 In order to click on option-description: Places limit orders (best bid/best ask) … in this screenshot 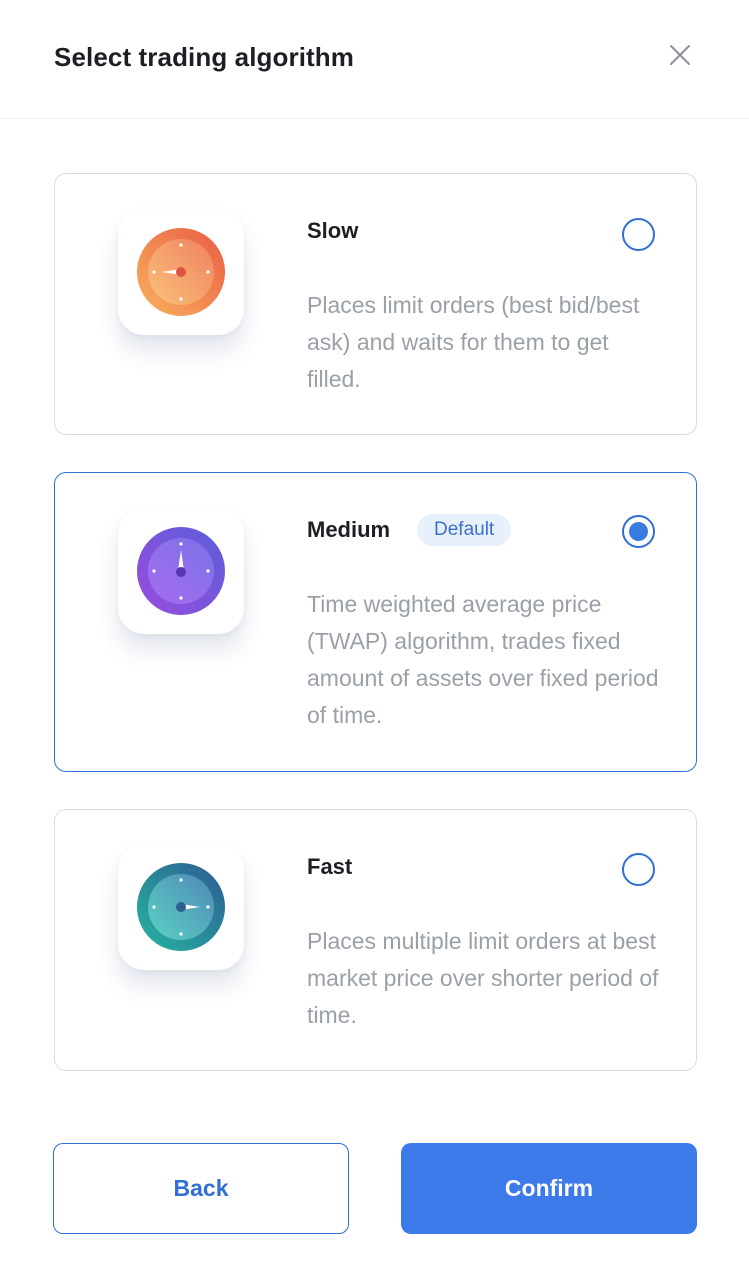, I will do `click(473, 342)`.